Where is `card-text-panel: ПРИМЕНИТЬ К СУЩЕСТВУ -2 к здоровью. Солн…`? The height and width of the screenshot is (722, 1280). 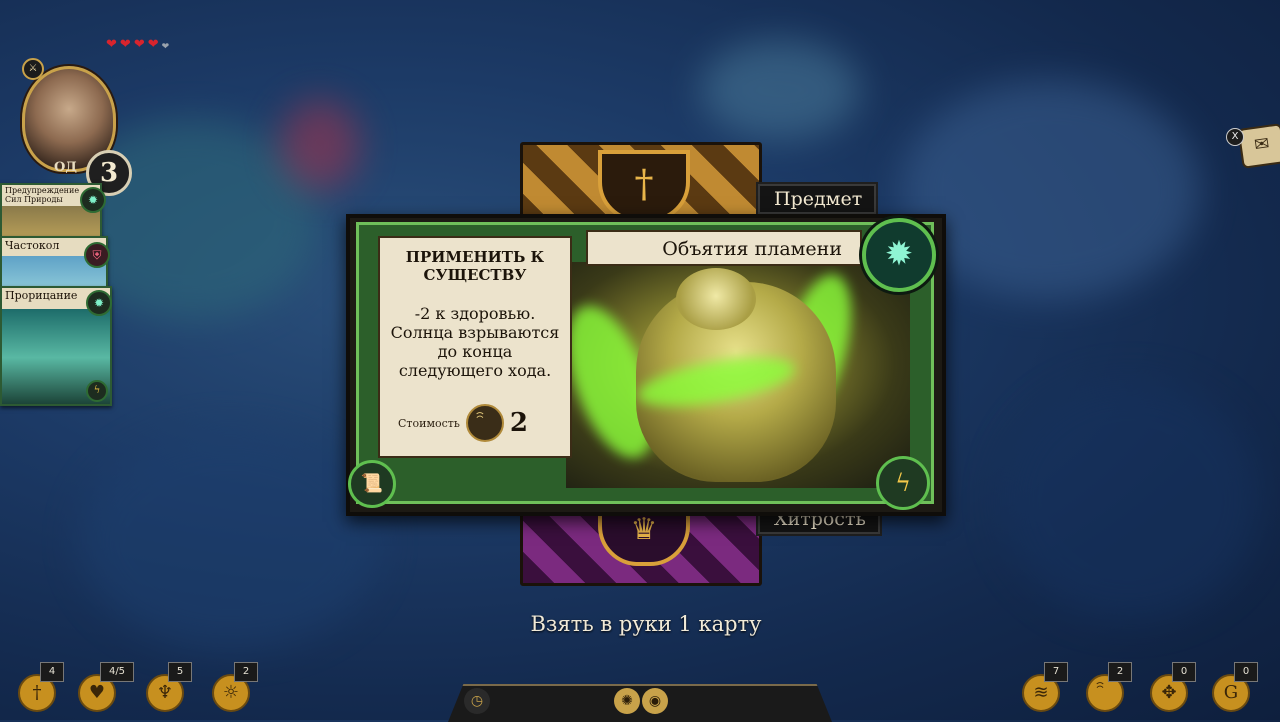
card-text-panel: ПРИМЕНИТЬ К СУЩЕСТВУ -2 к здоровью. Солн… is located at coordinates (475, 347).